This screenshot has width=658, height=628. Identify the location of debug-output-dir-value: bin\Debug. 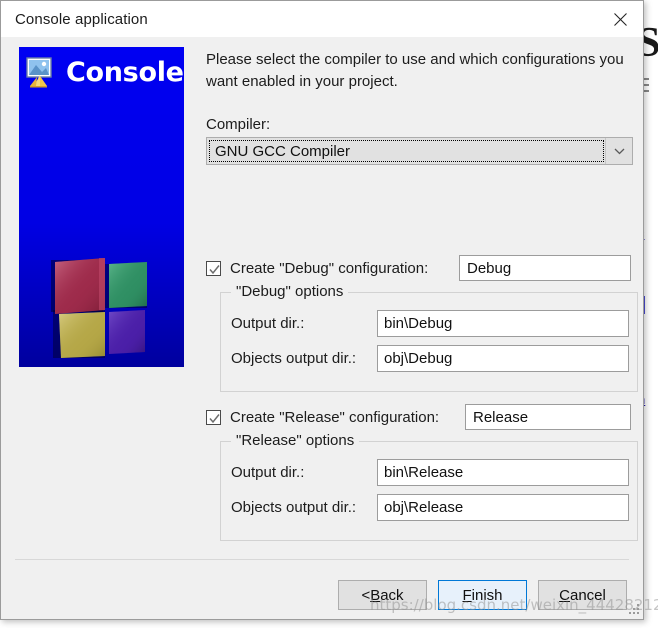
(418, 323).